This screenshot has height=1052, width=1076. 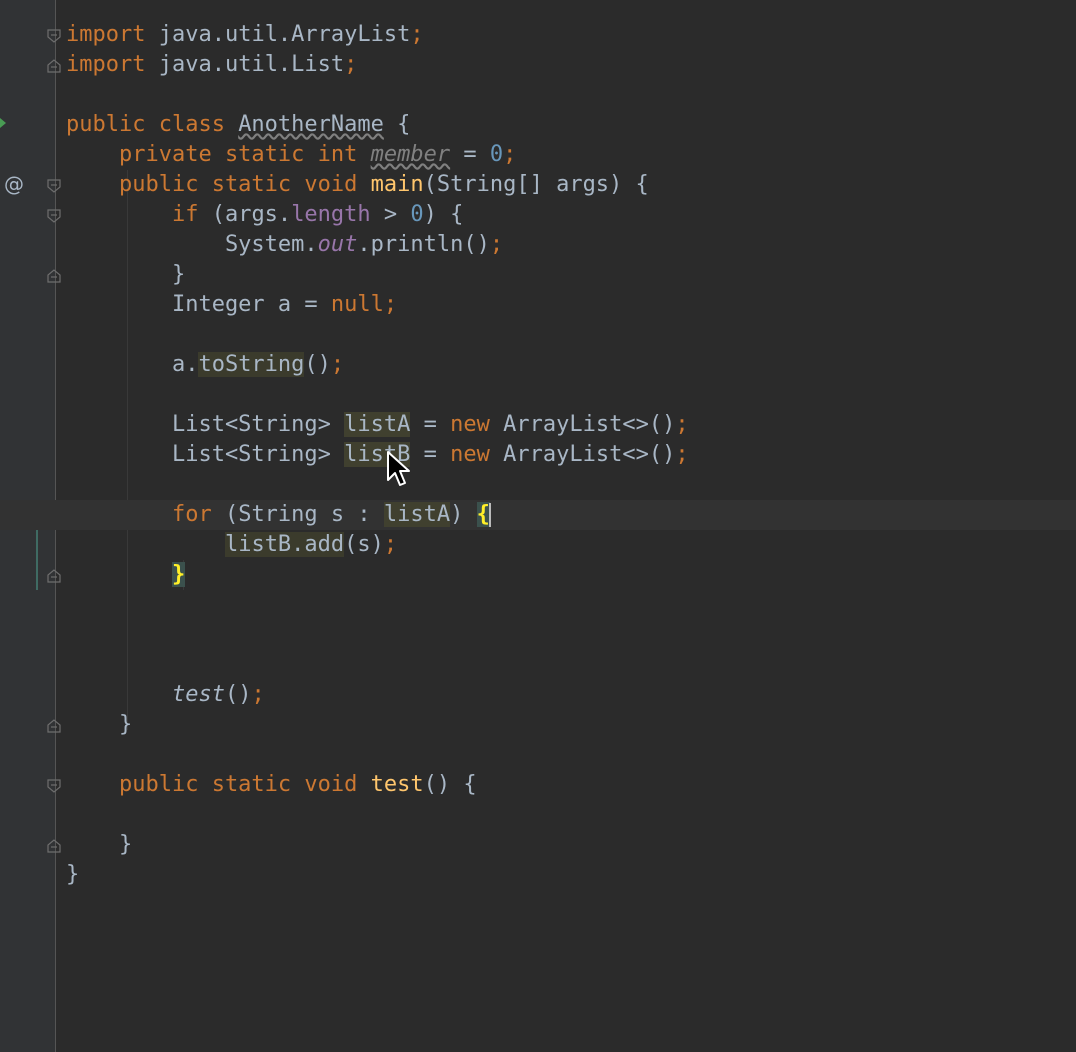 I want to click on number-literal: 0, so click(x=417, y=214).